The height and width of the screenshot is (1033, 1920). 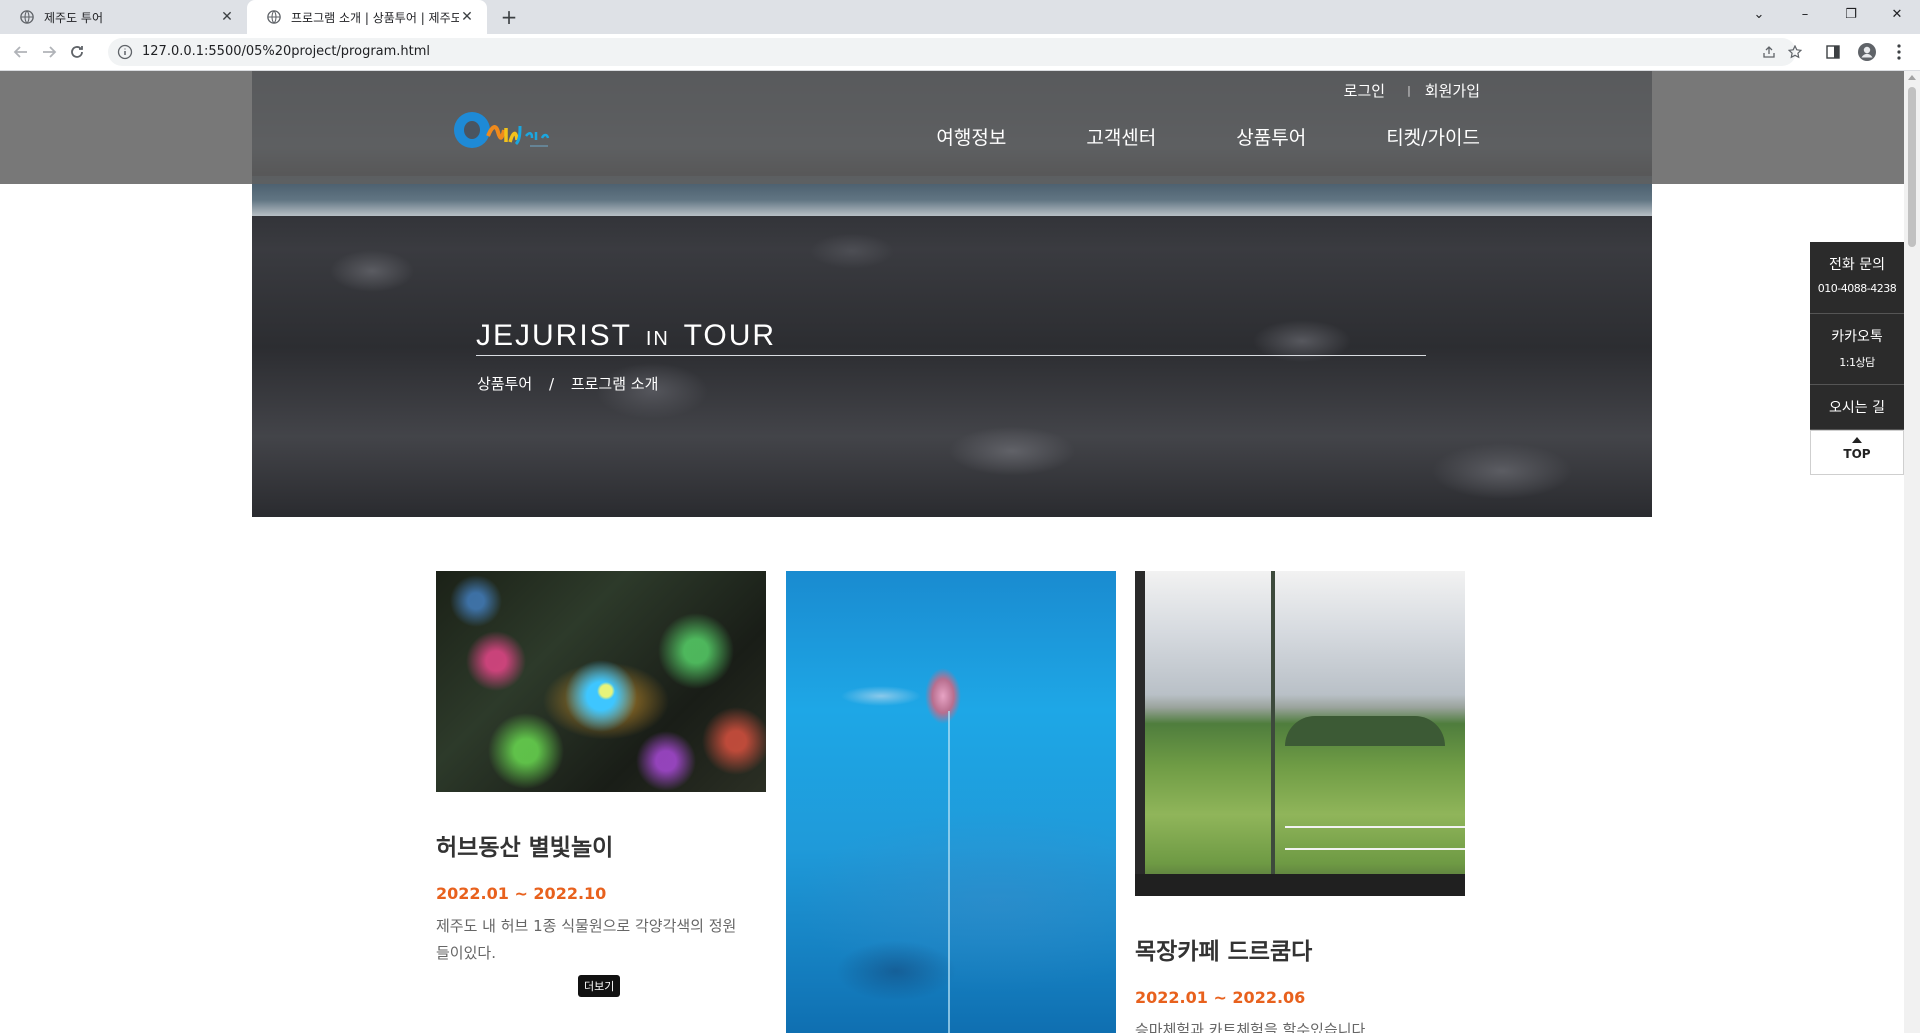 I want to click on forward-icon, so click(x=49, y=52).